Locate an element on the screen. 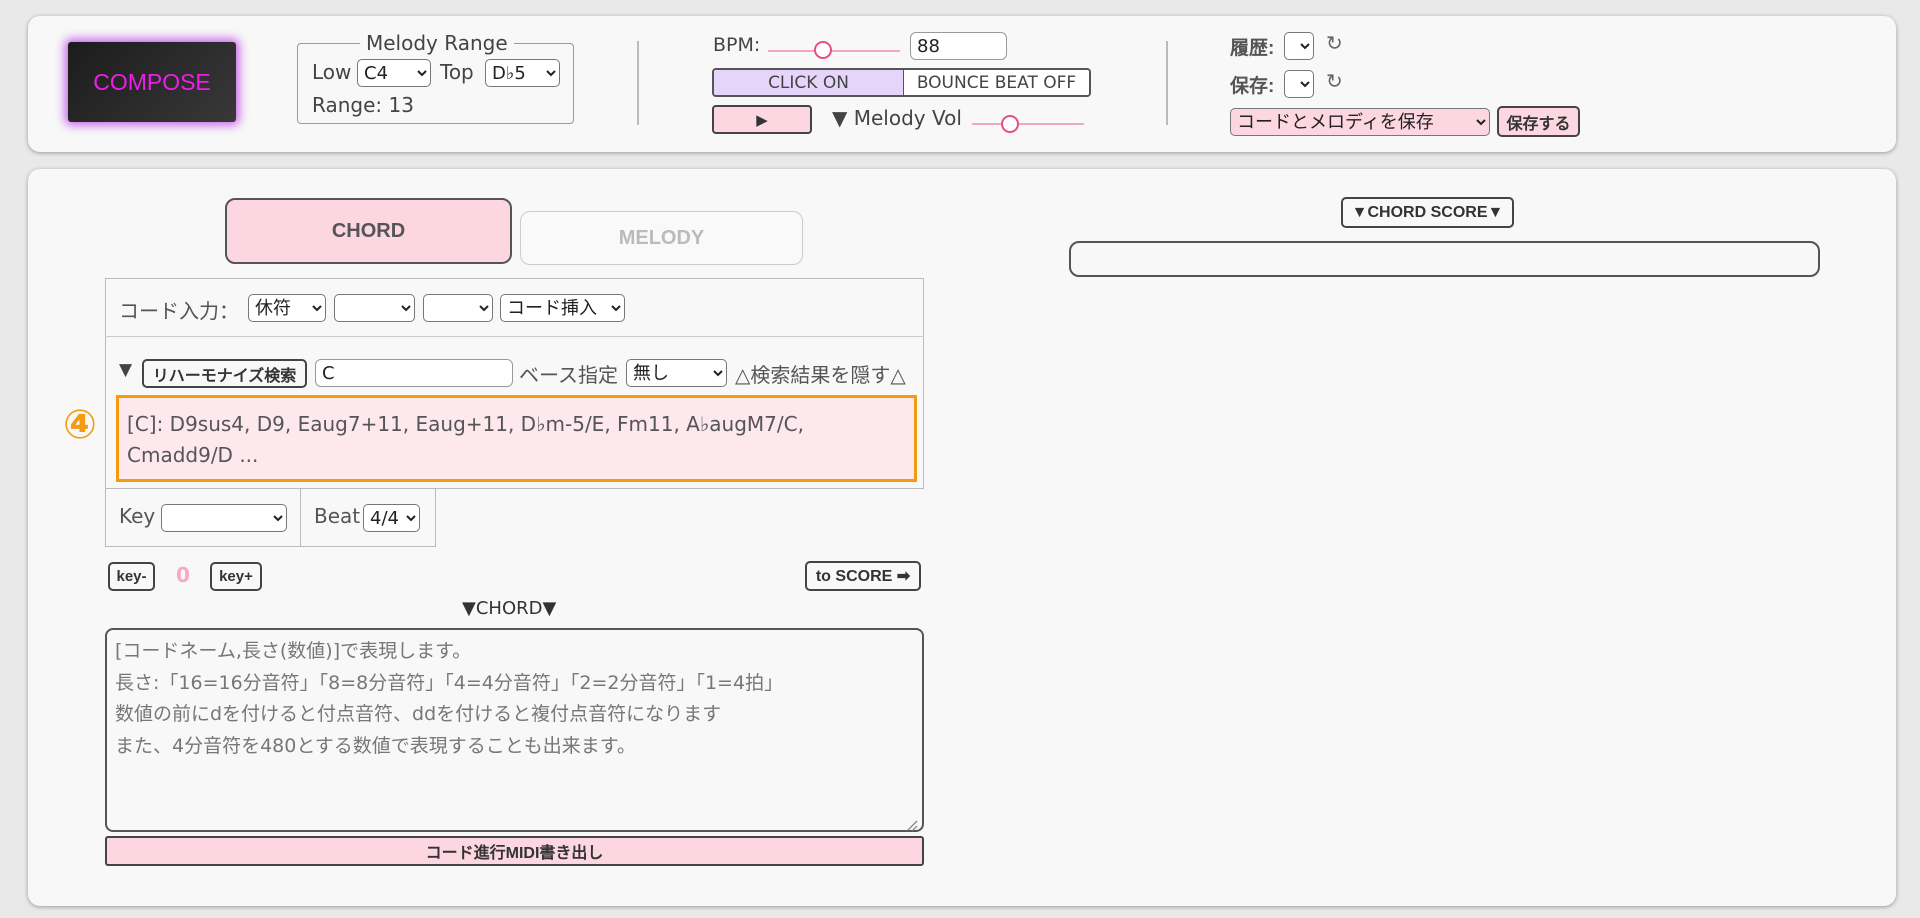 The width and height of the screenshot is (1920, 918). hide-results-toggle: △検索結果を隠す△ is located at coordinates (820, 373).